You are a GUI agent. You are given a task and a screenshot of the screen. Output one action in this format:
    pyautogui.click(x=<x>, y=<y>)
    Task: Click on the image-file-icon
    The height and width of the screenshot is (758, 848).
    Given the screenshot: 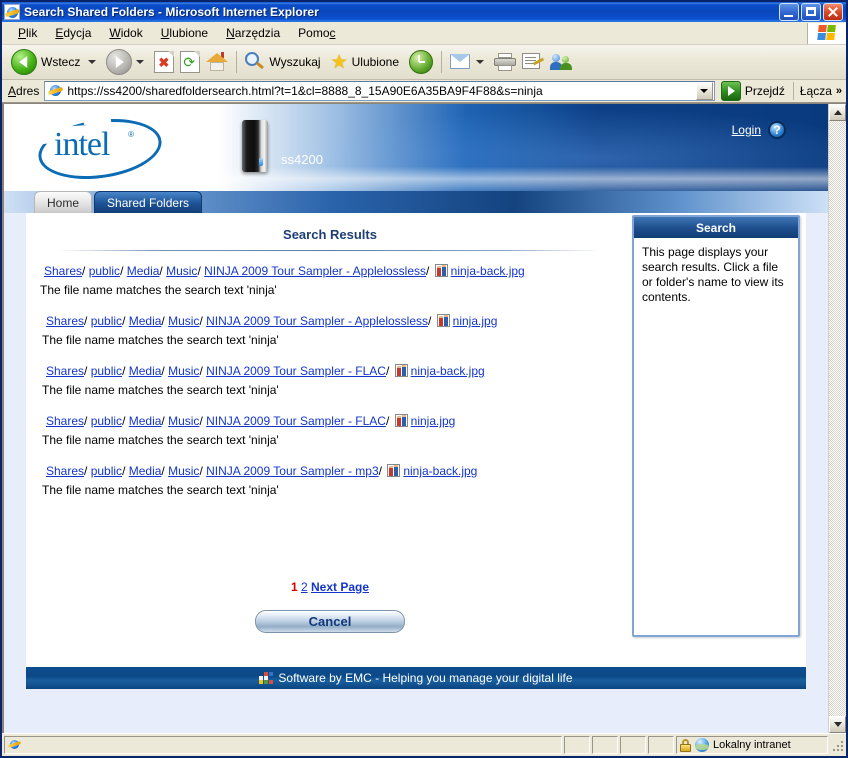 What is the action you would take?
    pyautogui.click(x=441, y=270)
    